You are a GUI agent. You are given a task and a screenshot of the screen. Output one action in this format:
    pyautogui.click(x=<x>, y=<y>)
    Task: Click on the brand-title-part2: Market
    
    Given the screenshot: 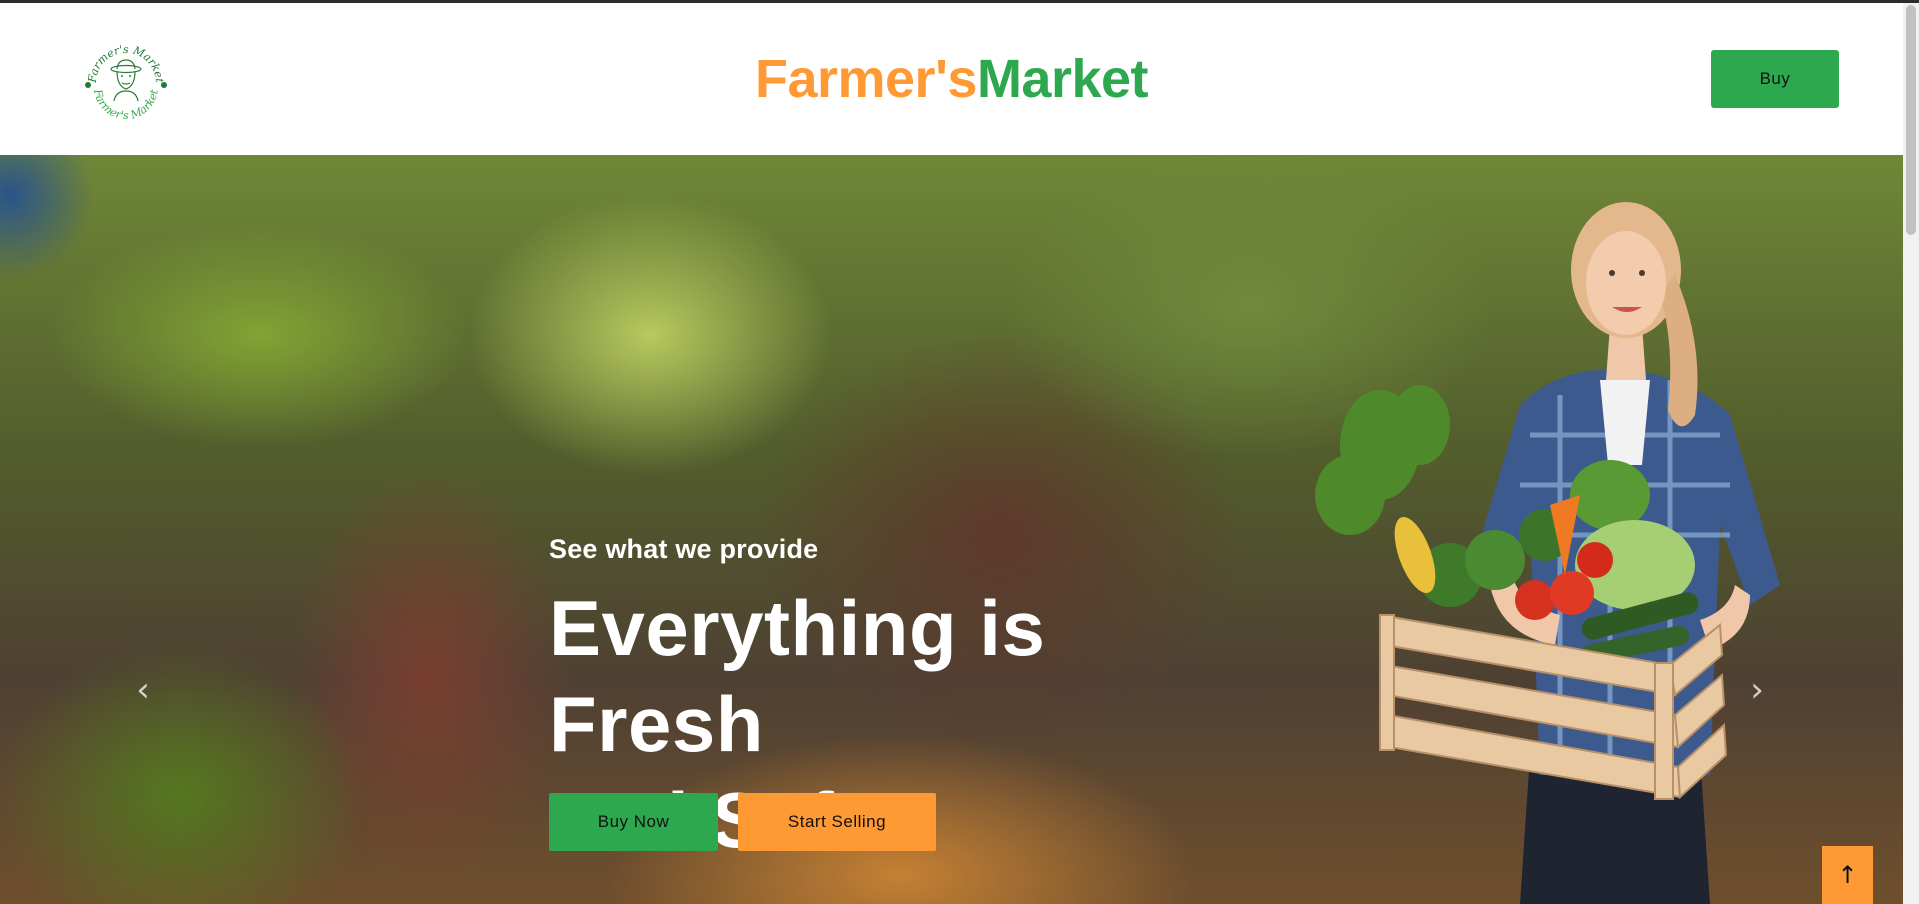 What is the action you would take?
    pyautogui.click(x=1062, y=79)
    